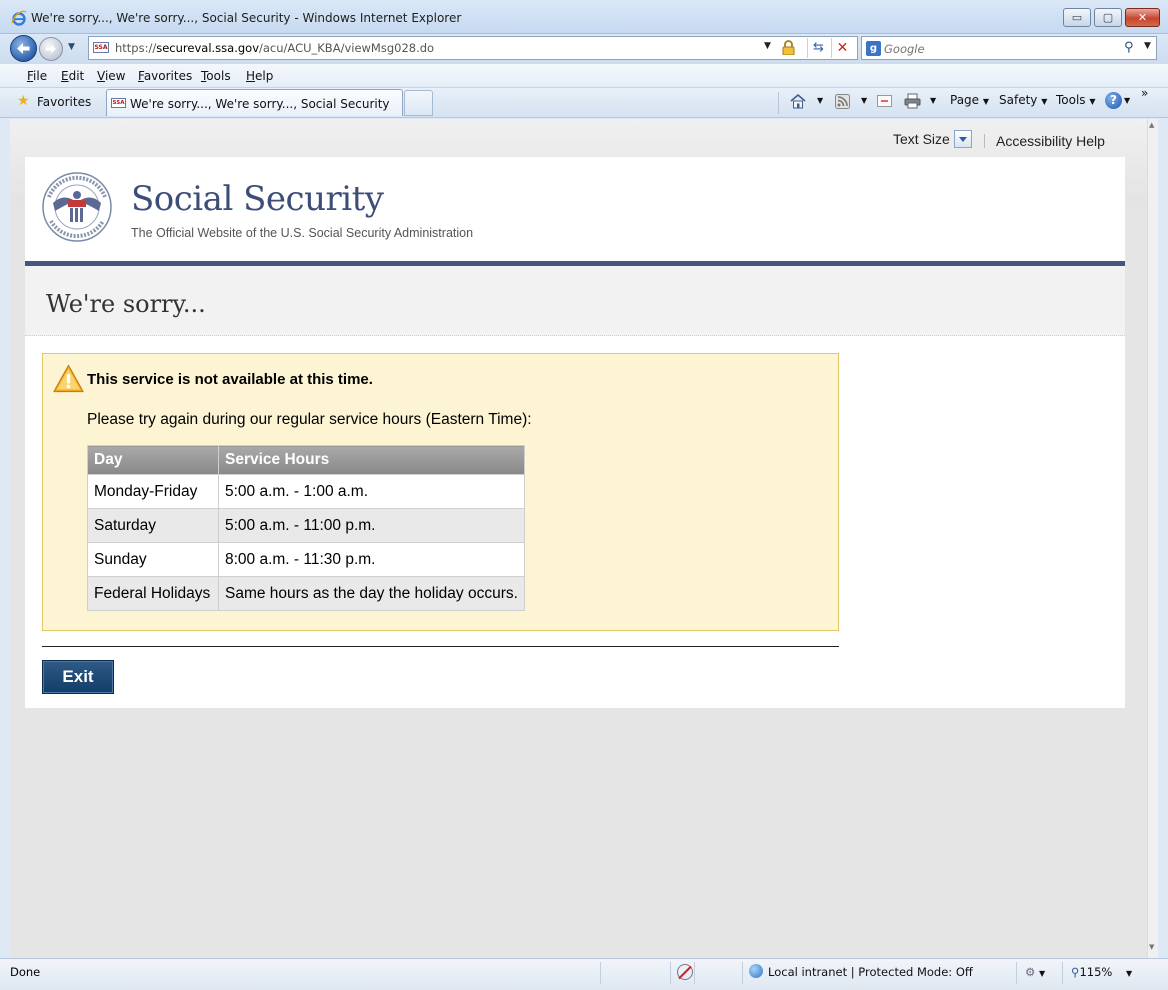 The height and width of the screenshot is (990, 1168). What do you see at coordinates (1050, 141) in the screenshot?
I see `accessibility-help-link: Accessibility Help` at bounding box center [1050, 141].